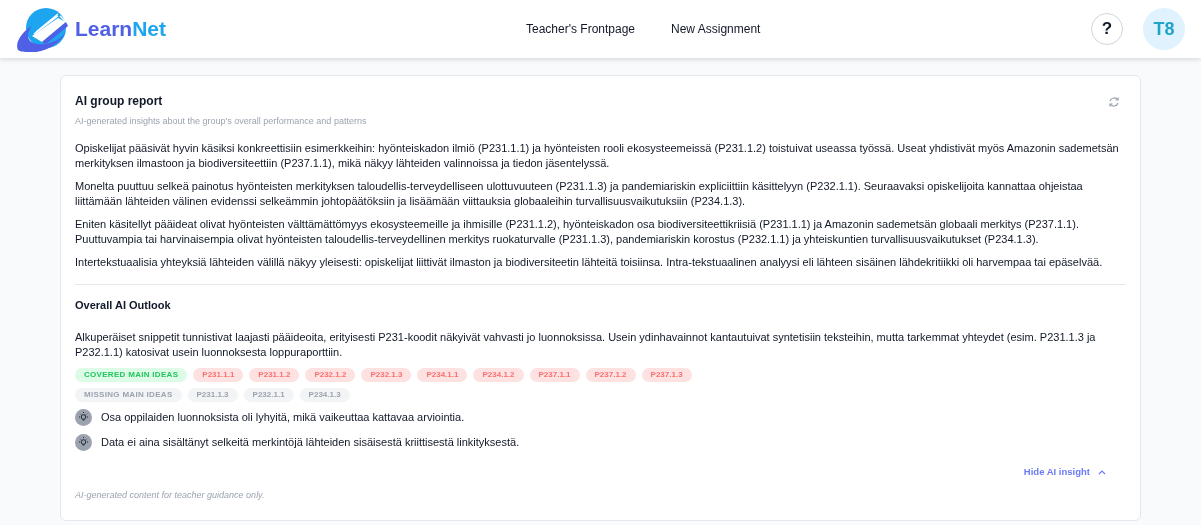 The height and width of the screenshot is (525, 1201). I want to click on idea-code-tag: P237.1.2, so click(610, 375).